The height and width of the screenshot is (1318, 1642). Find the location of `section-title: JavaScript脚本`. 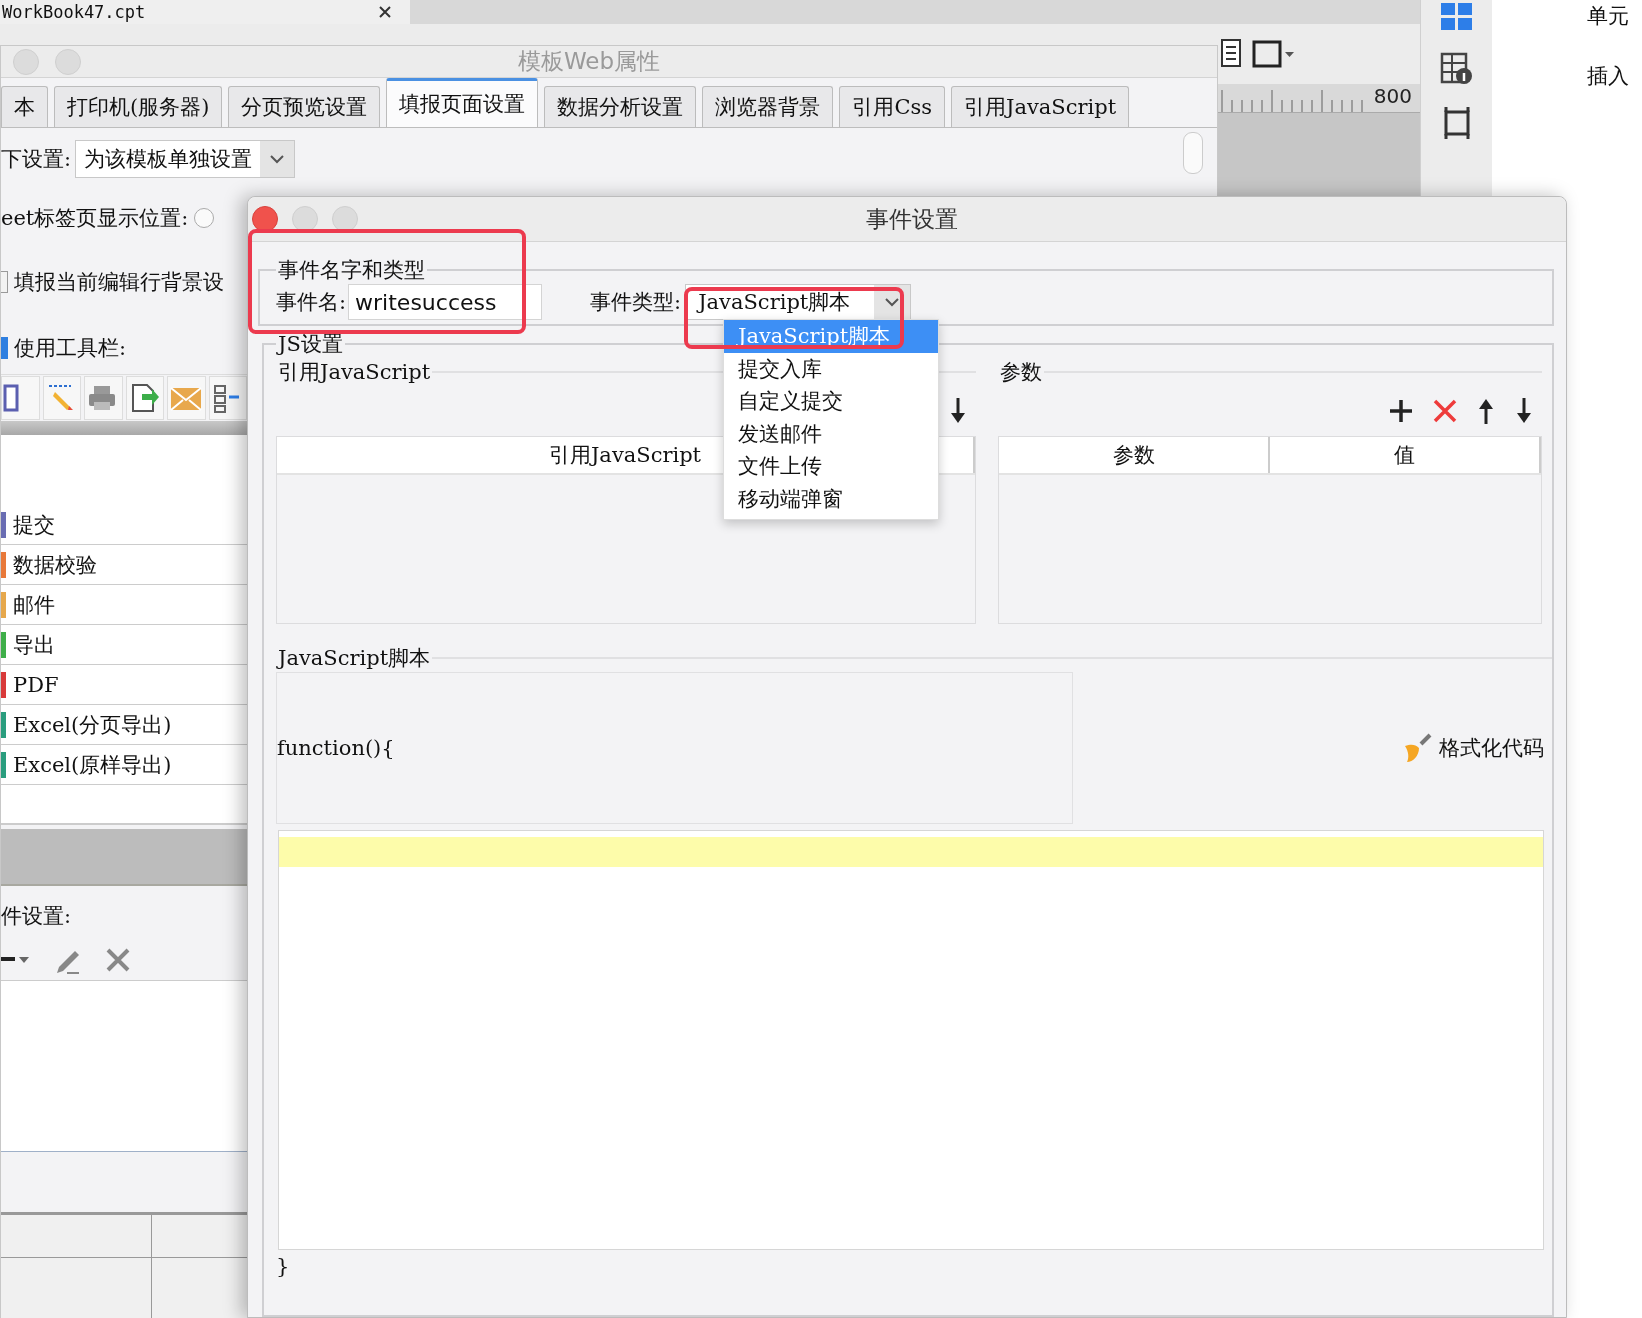

section-title: JavaScript脚本 is located at coordinates (354, 658).